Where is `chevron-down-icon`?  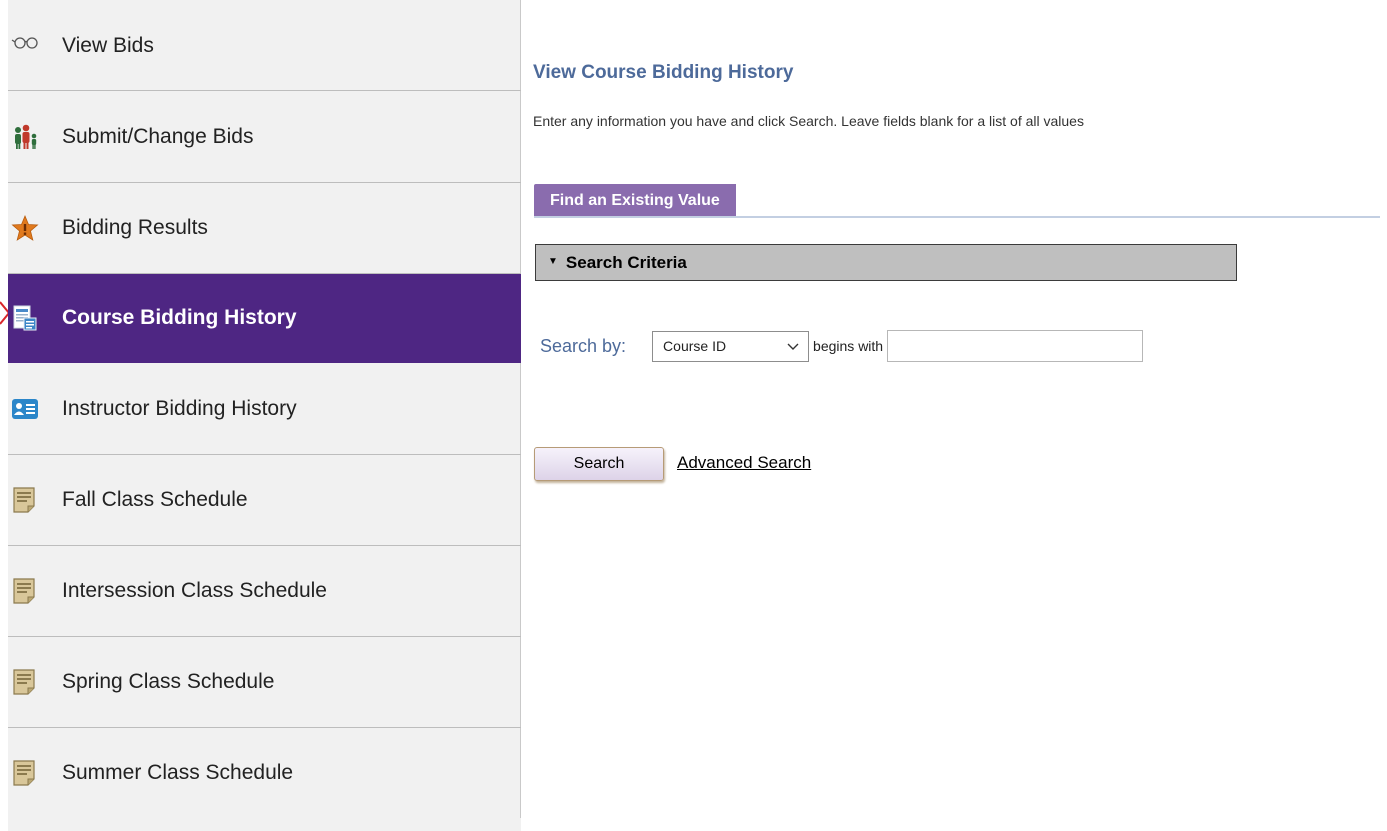 chevron-down-icon is located at coordinates (793, 347).